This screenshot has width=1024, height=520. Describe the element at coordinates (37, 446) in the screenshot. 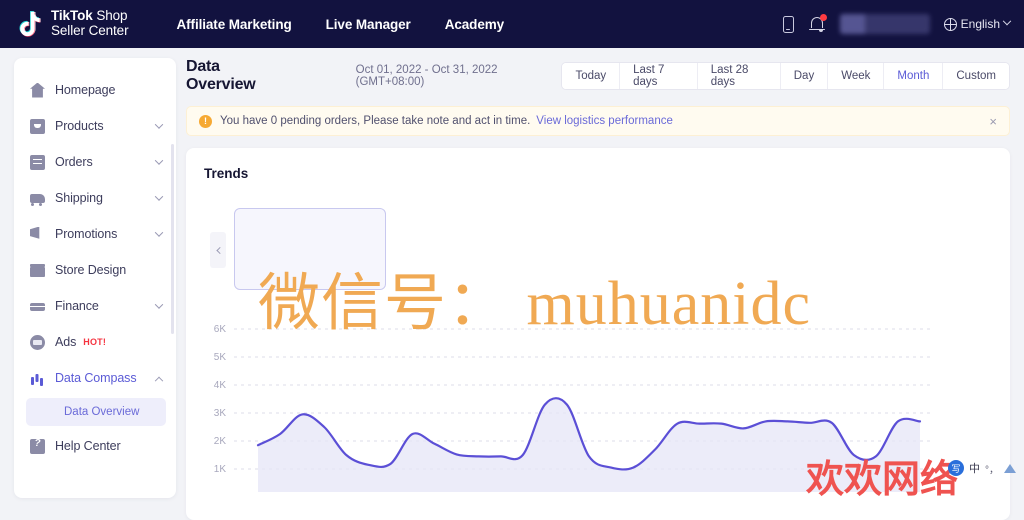

I see `help-icon` at that location.